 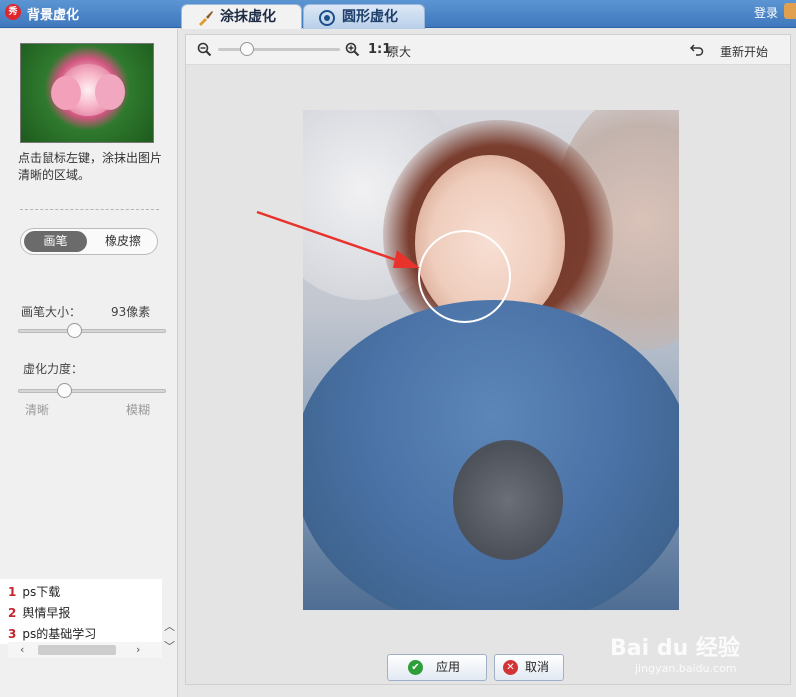 I want to click on undo-icon, so click(x=697, y=49).